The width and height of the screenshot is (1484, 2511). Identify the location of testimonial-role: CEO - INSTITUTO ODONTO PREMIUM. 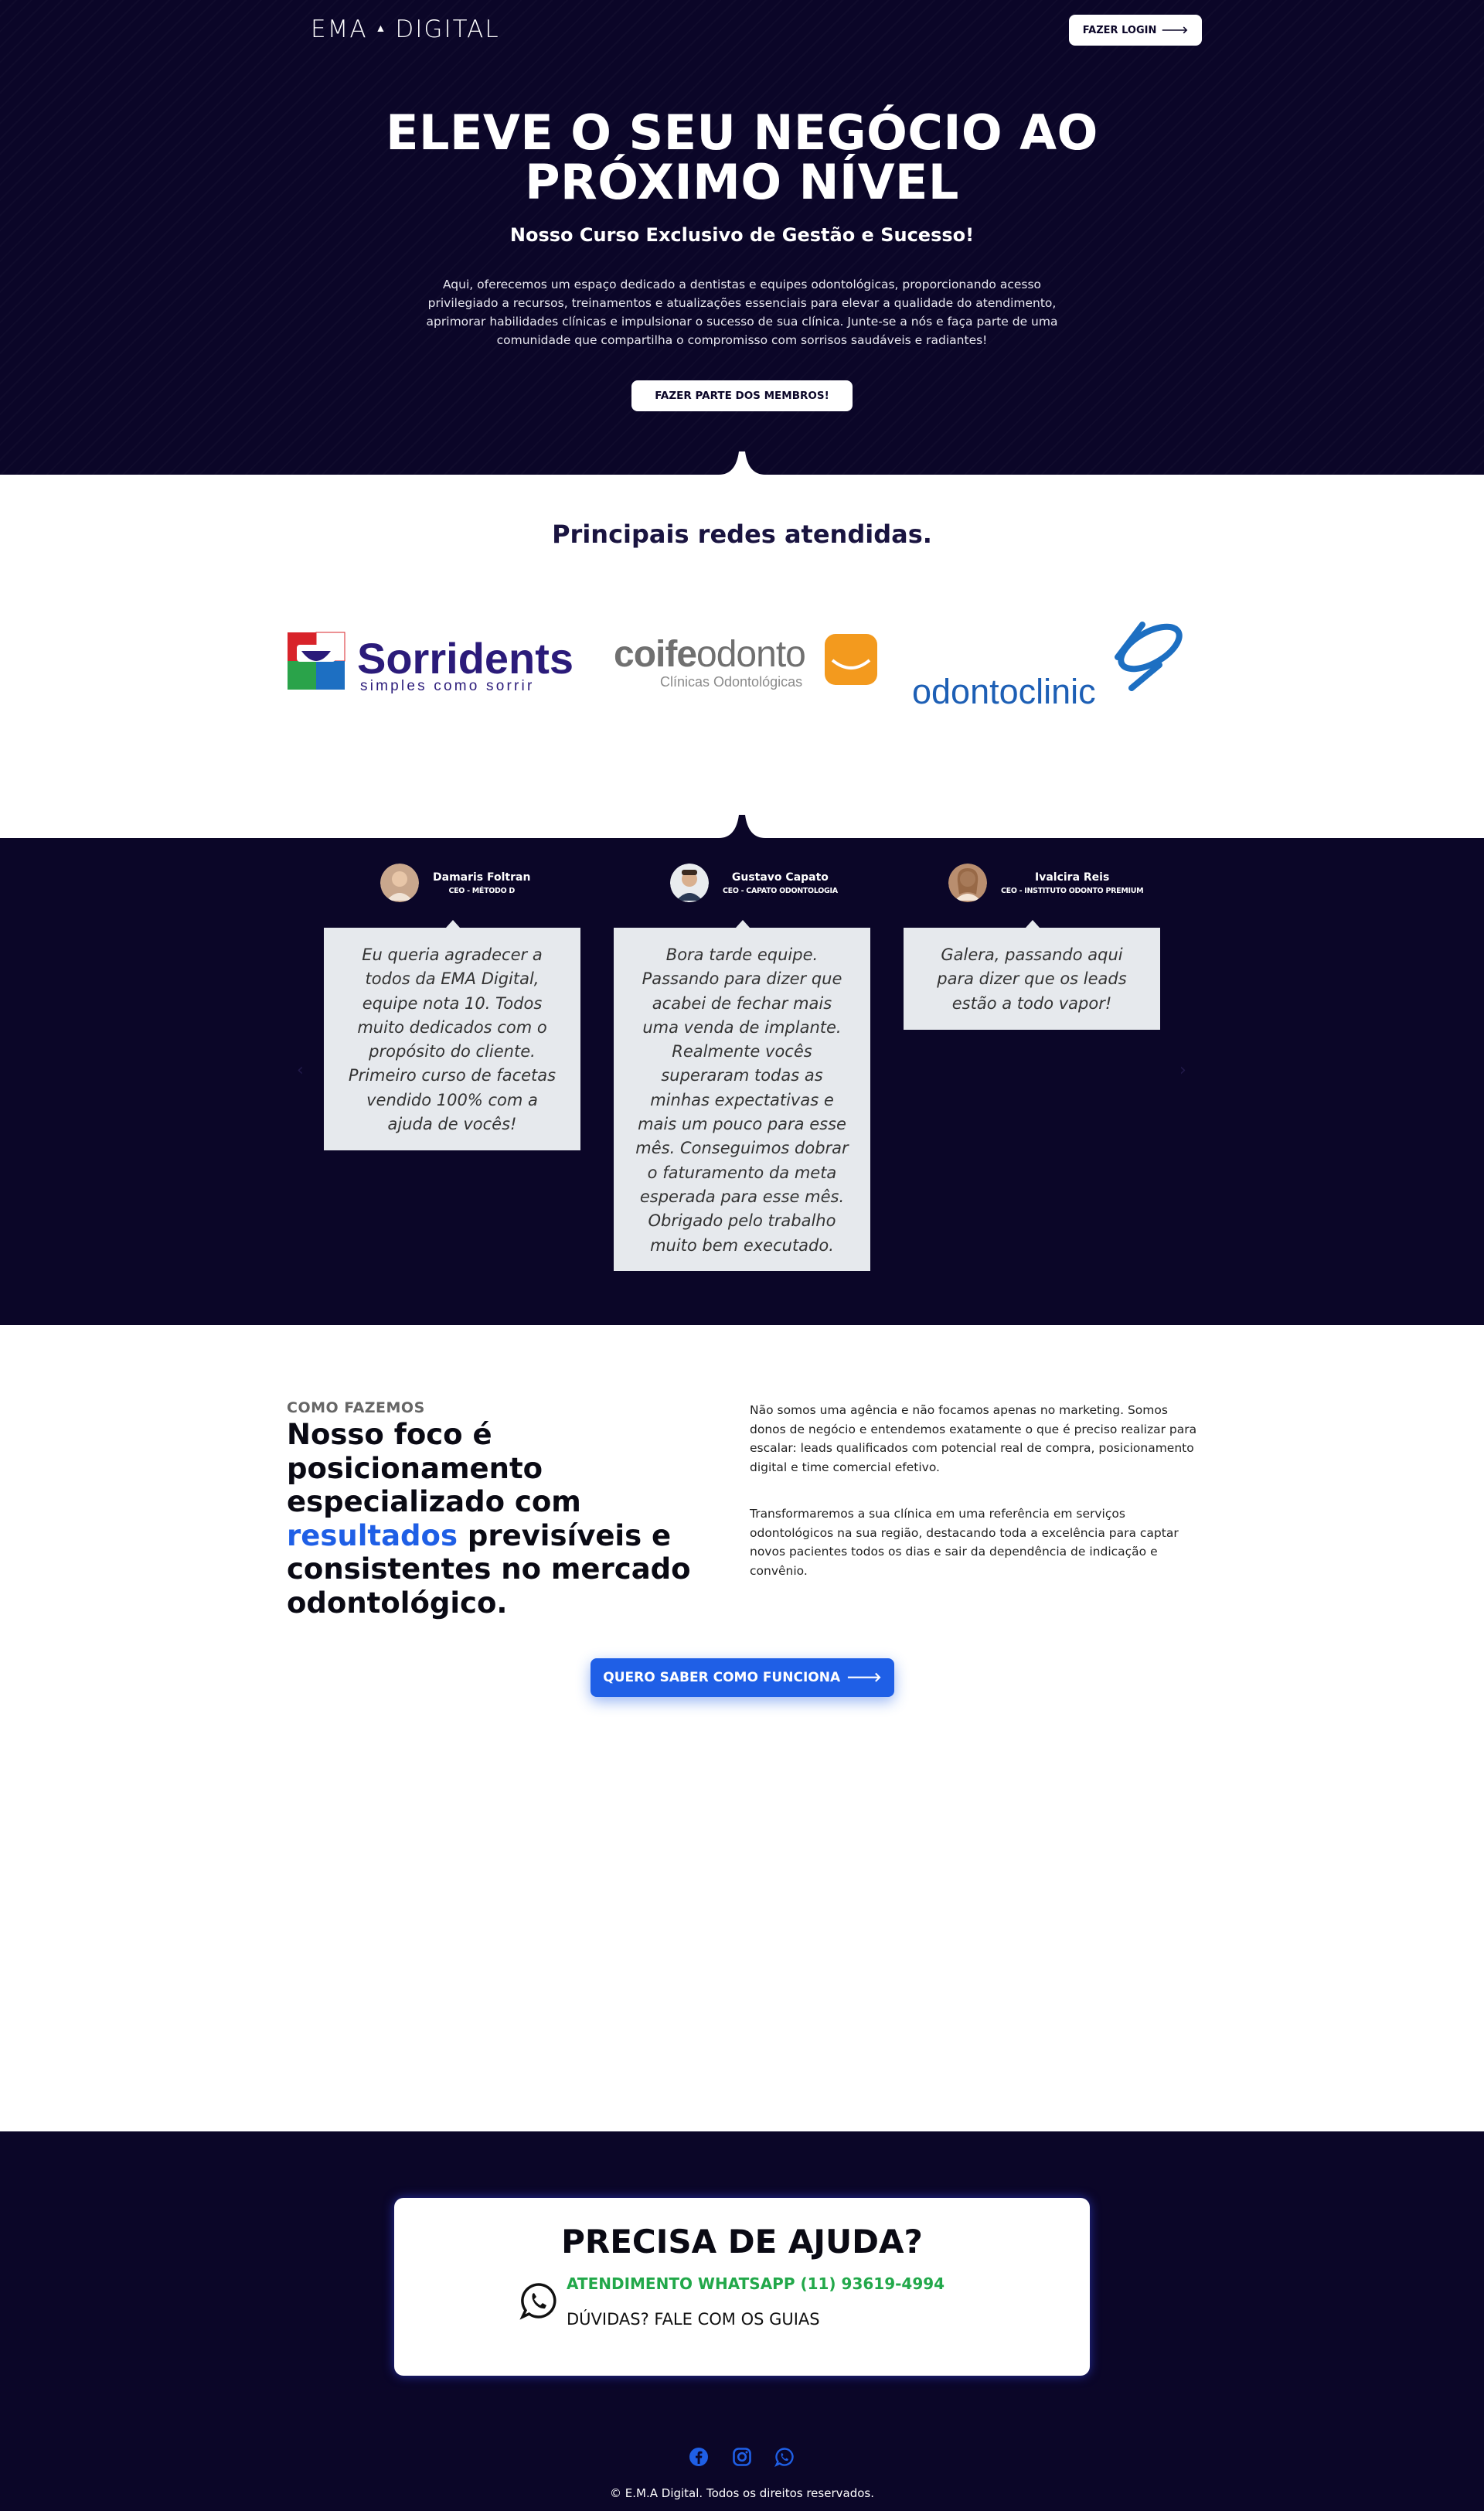
(1072, 890).